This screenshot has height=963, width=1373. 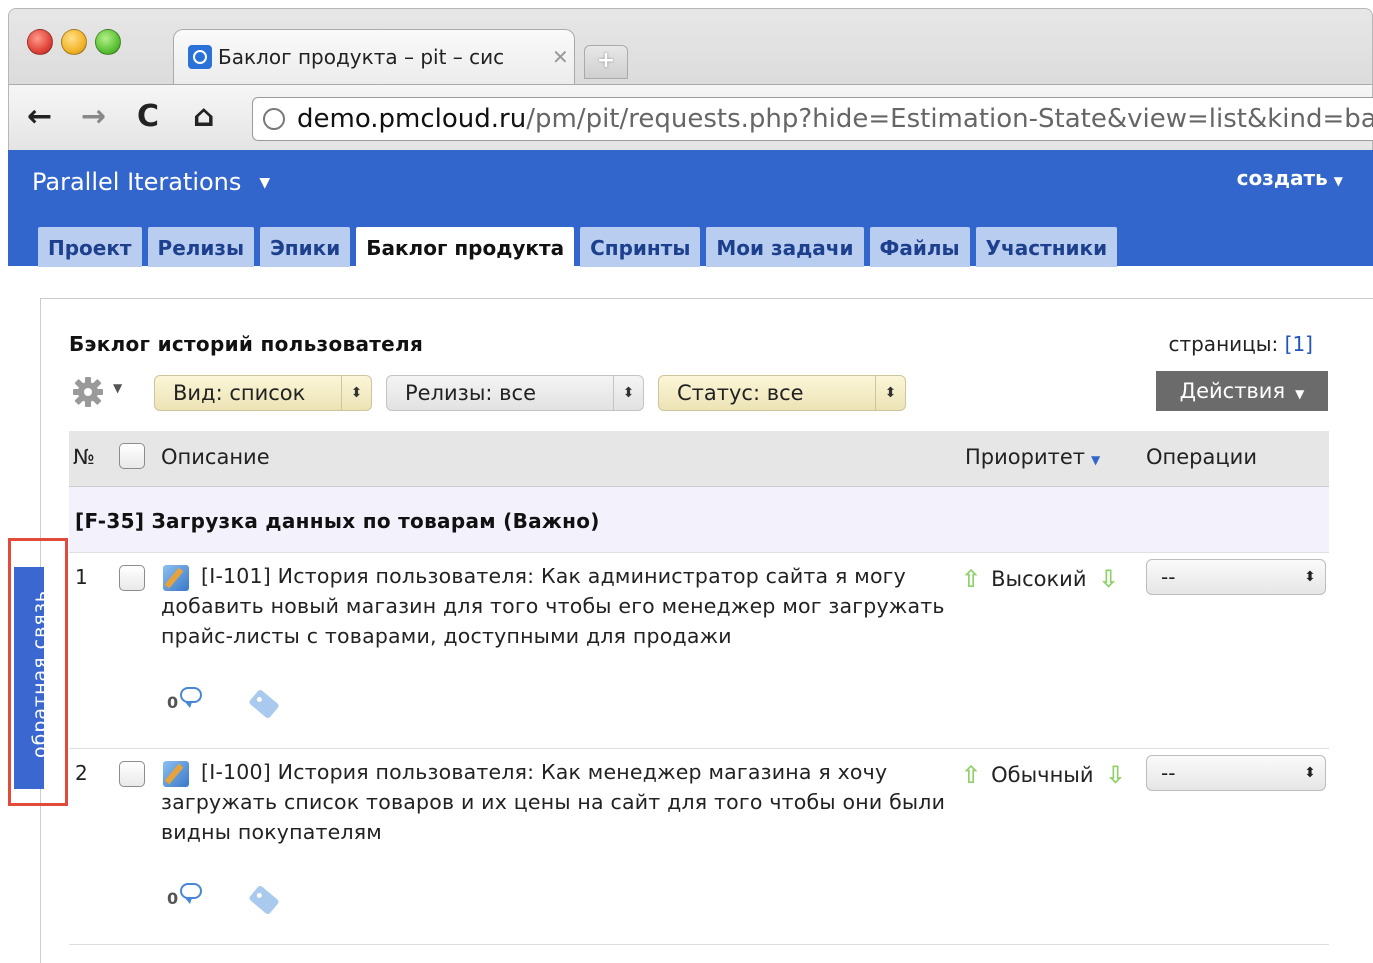 I want to click on table-header: № Описание Приоритет ▼ Операции, so click(x=699, y=459).